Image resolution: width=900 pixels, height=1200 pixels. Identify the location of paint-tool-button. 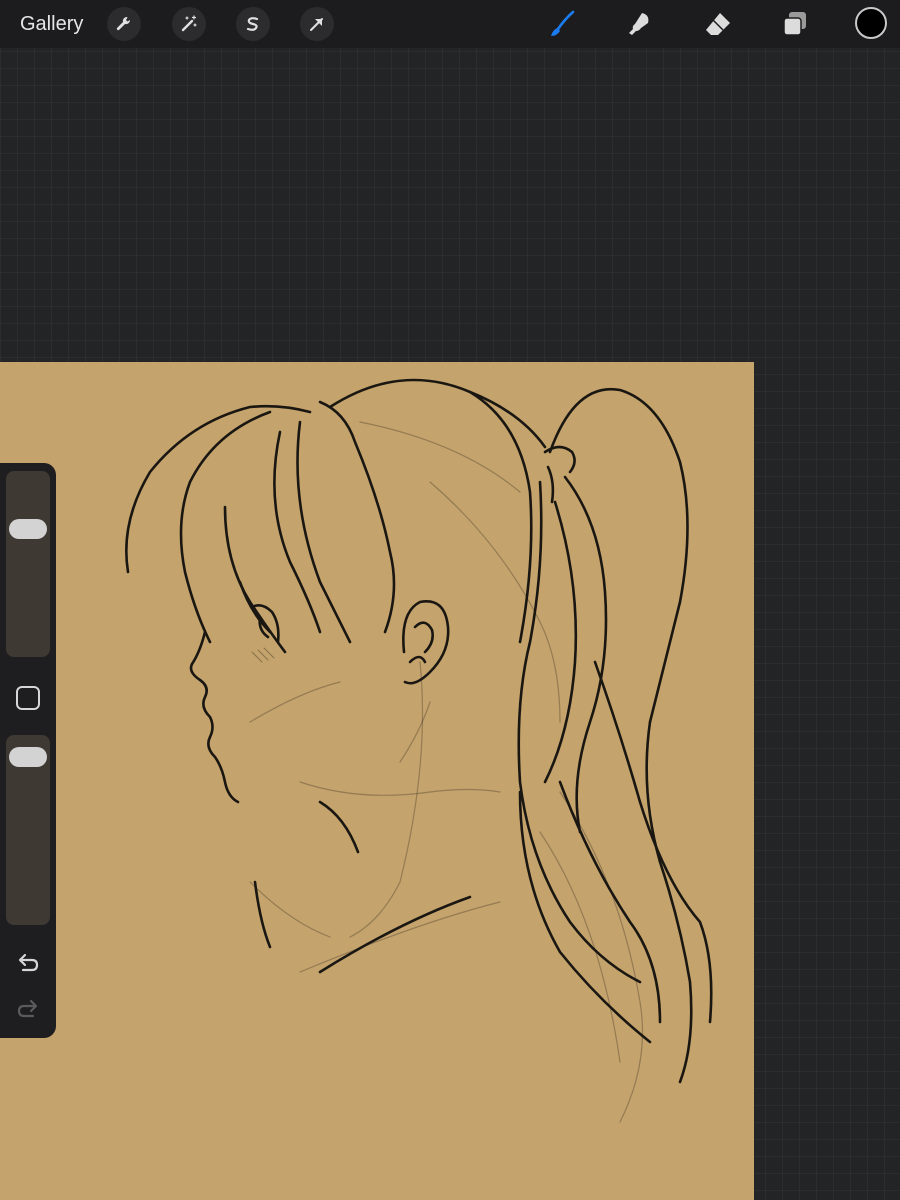
(562, 24).